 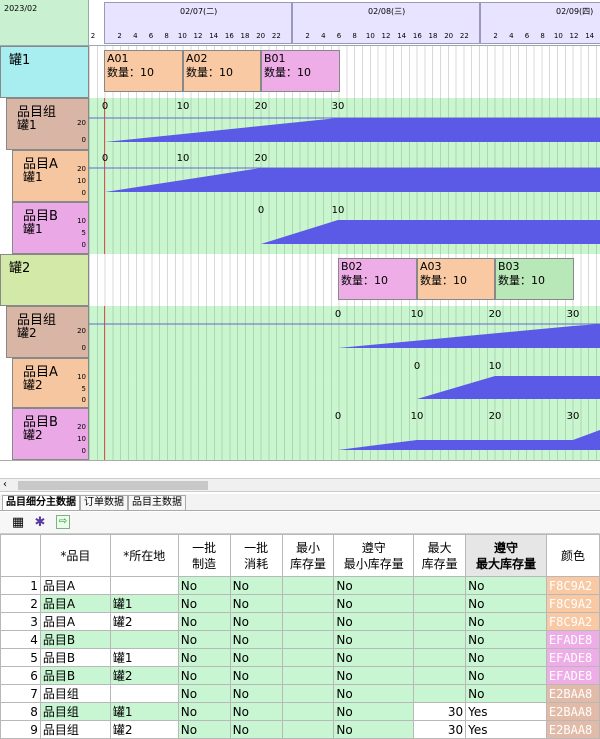 I want to click on table-row: 2 品目A 罐1 No No No No F8C9A2, so click(x=300, y=603).